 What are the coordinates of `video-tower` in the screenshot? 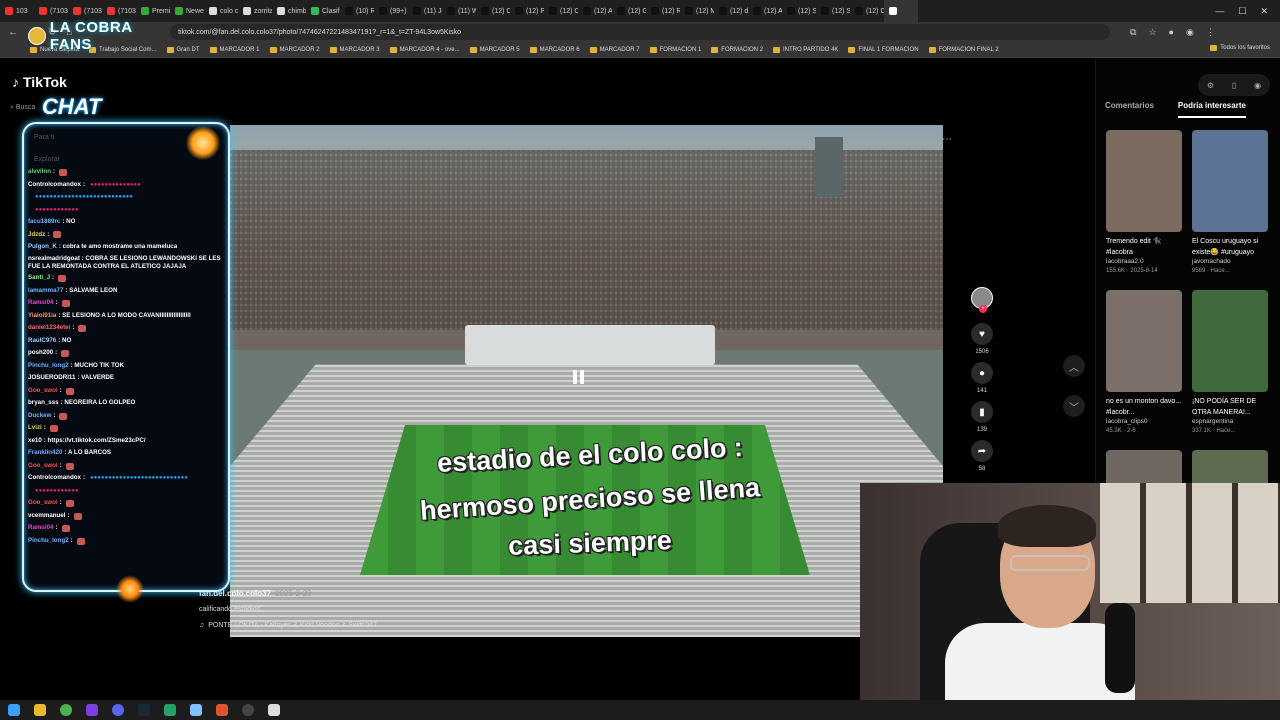 It's located at (829, 167).